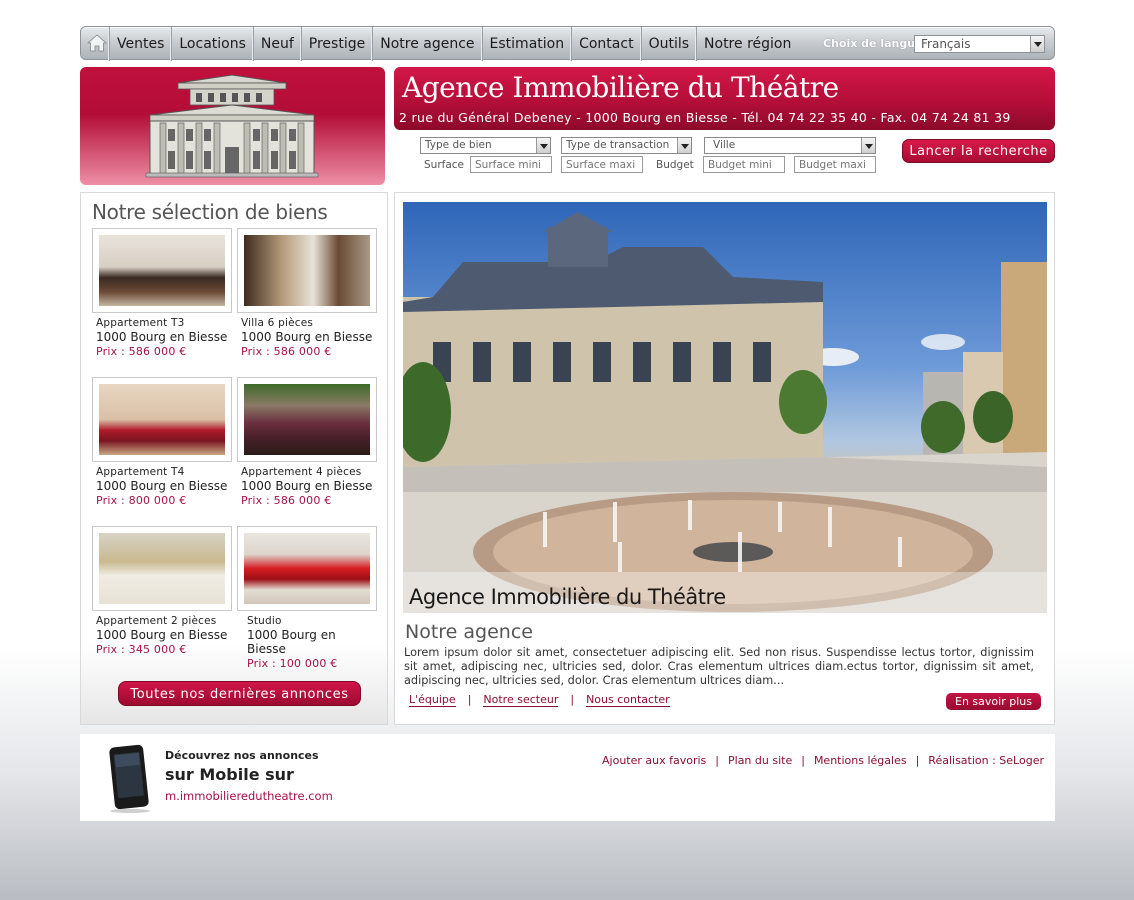 The height and width of the screenshot is (900, 1134). What do you see at coordinates (458, 145) in the screenshot?
I see `property-type-value: Type de bien` at bounding box center [458, 145].